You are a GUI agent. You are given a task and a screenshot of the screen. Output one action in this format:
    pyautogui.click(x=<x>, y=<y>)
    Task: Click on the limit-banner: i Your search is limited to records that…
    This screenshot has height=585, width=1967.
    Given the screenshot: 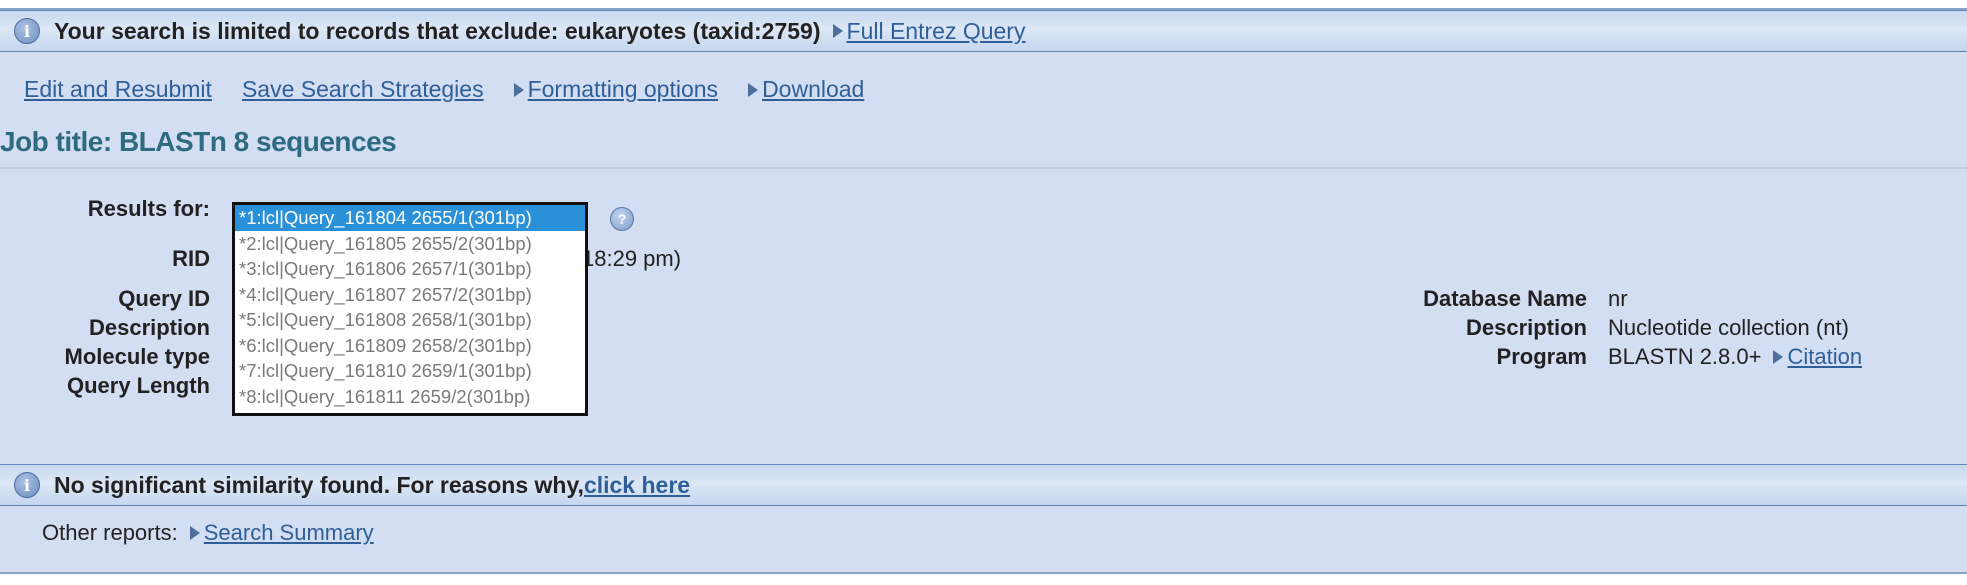 What is the action you would take?
    pyautogui.click(x=983, y=31)
    